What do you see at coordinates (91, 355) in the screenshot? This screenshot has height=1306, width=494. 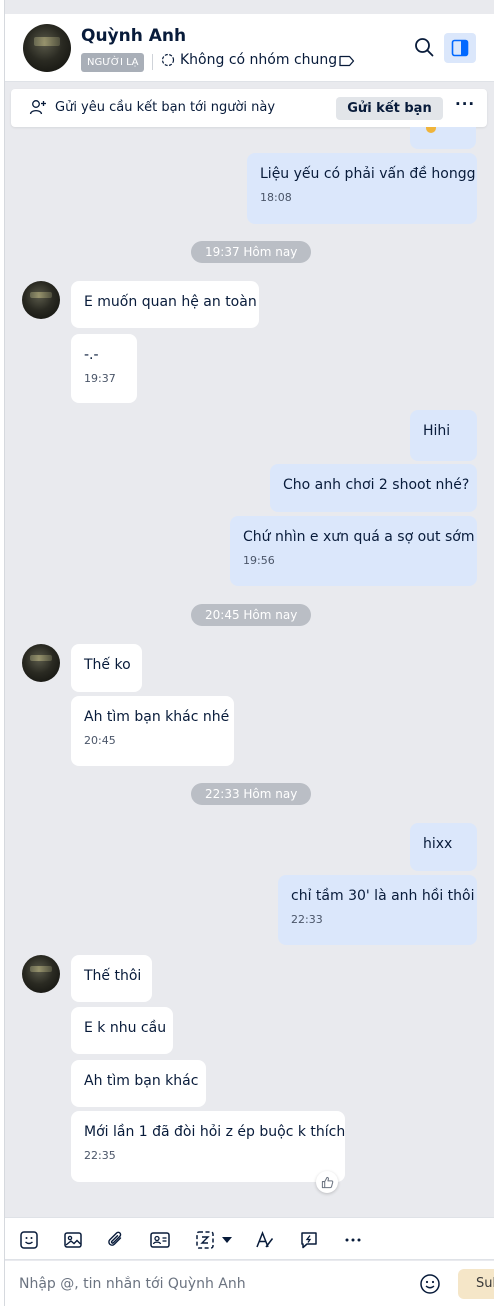 I see `message-text: -.-` at bounding box center [91, 355].